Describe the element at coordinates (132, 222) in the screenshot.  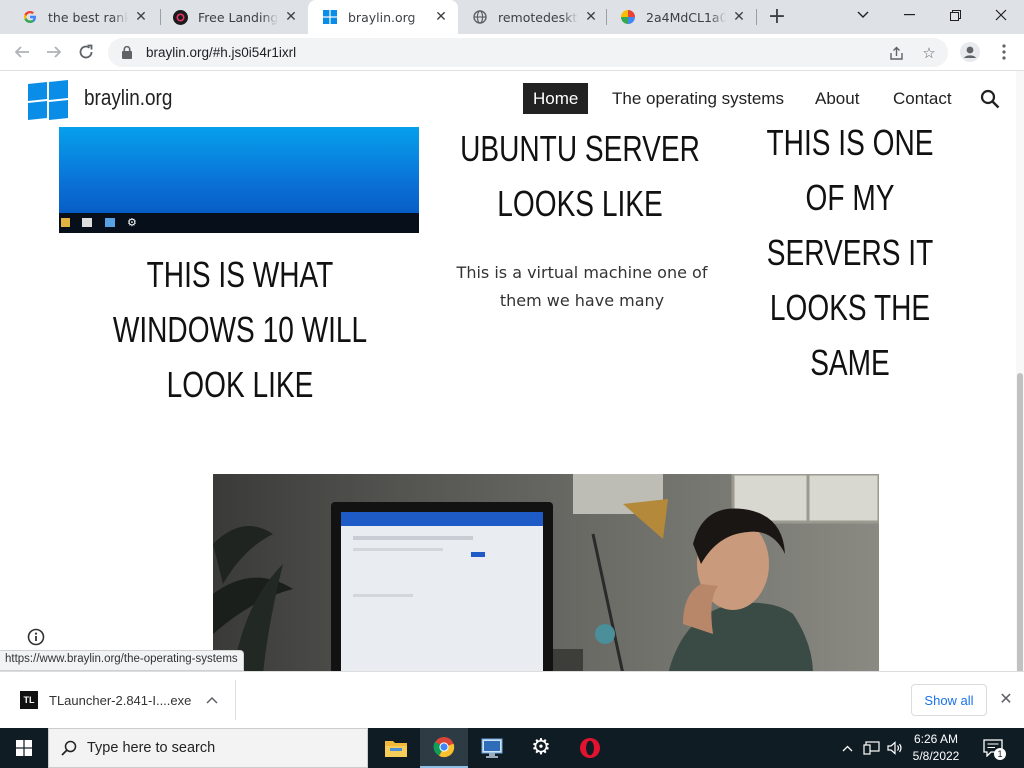
I see `gear-icon: ⚙` at that location.